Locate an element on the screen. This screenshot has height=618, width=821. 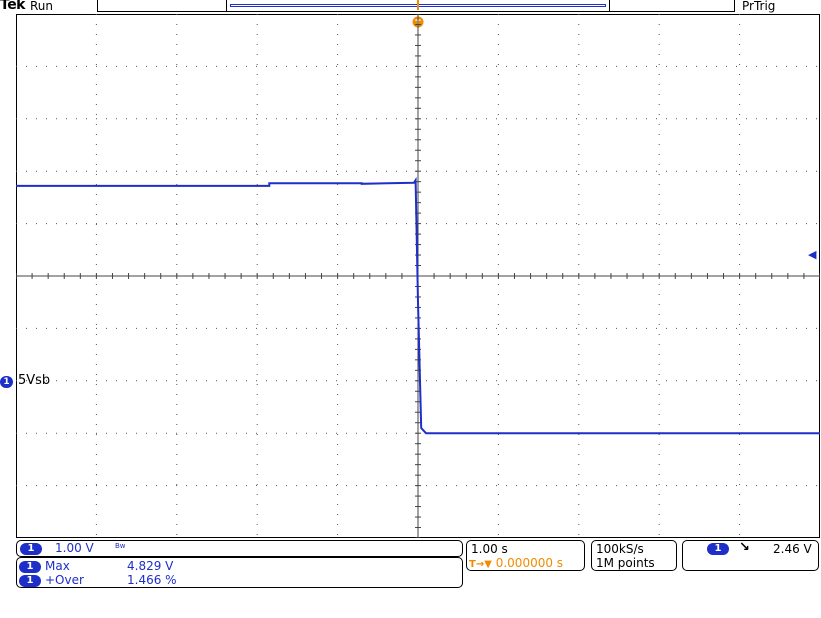
timebase-box: 1.00 s T→▼ 0.000000 s is located at coordinates (525, 555).